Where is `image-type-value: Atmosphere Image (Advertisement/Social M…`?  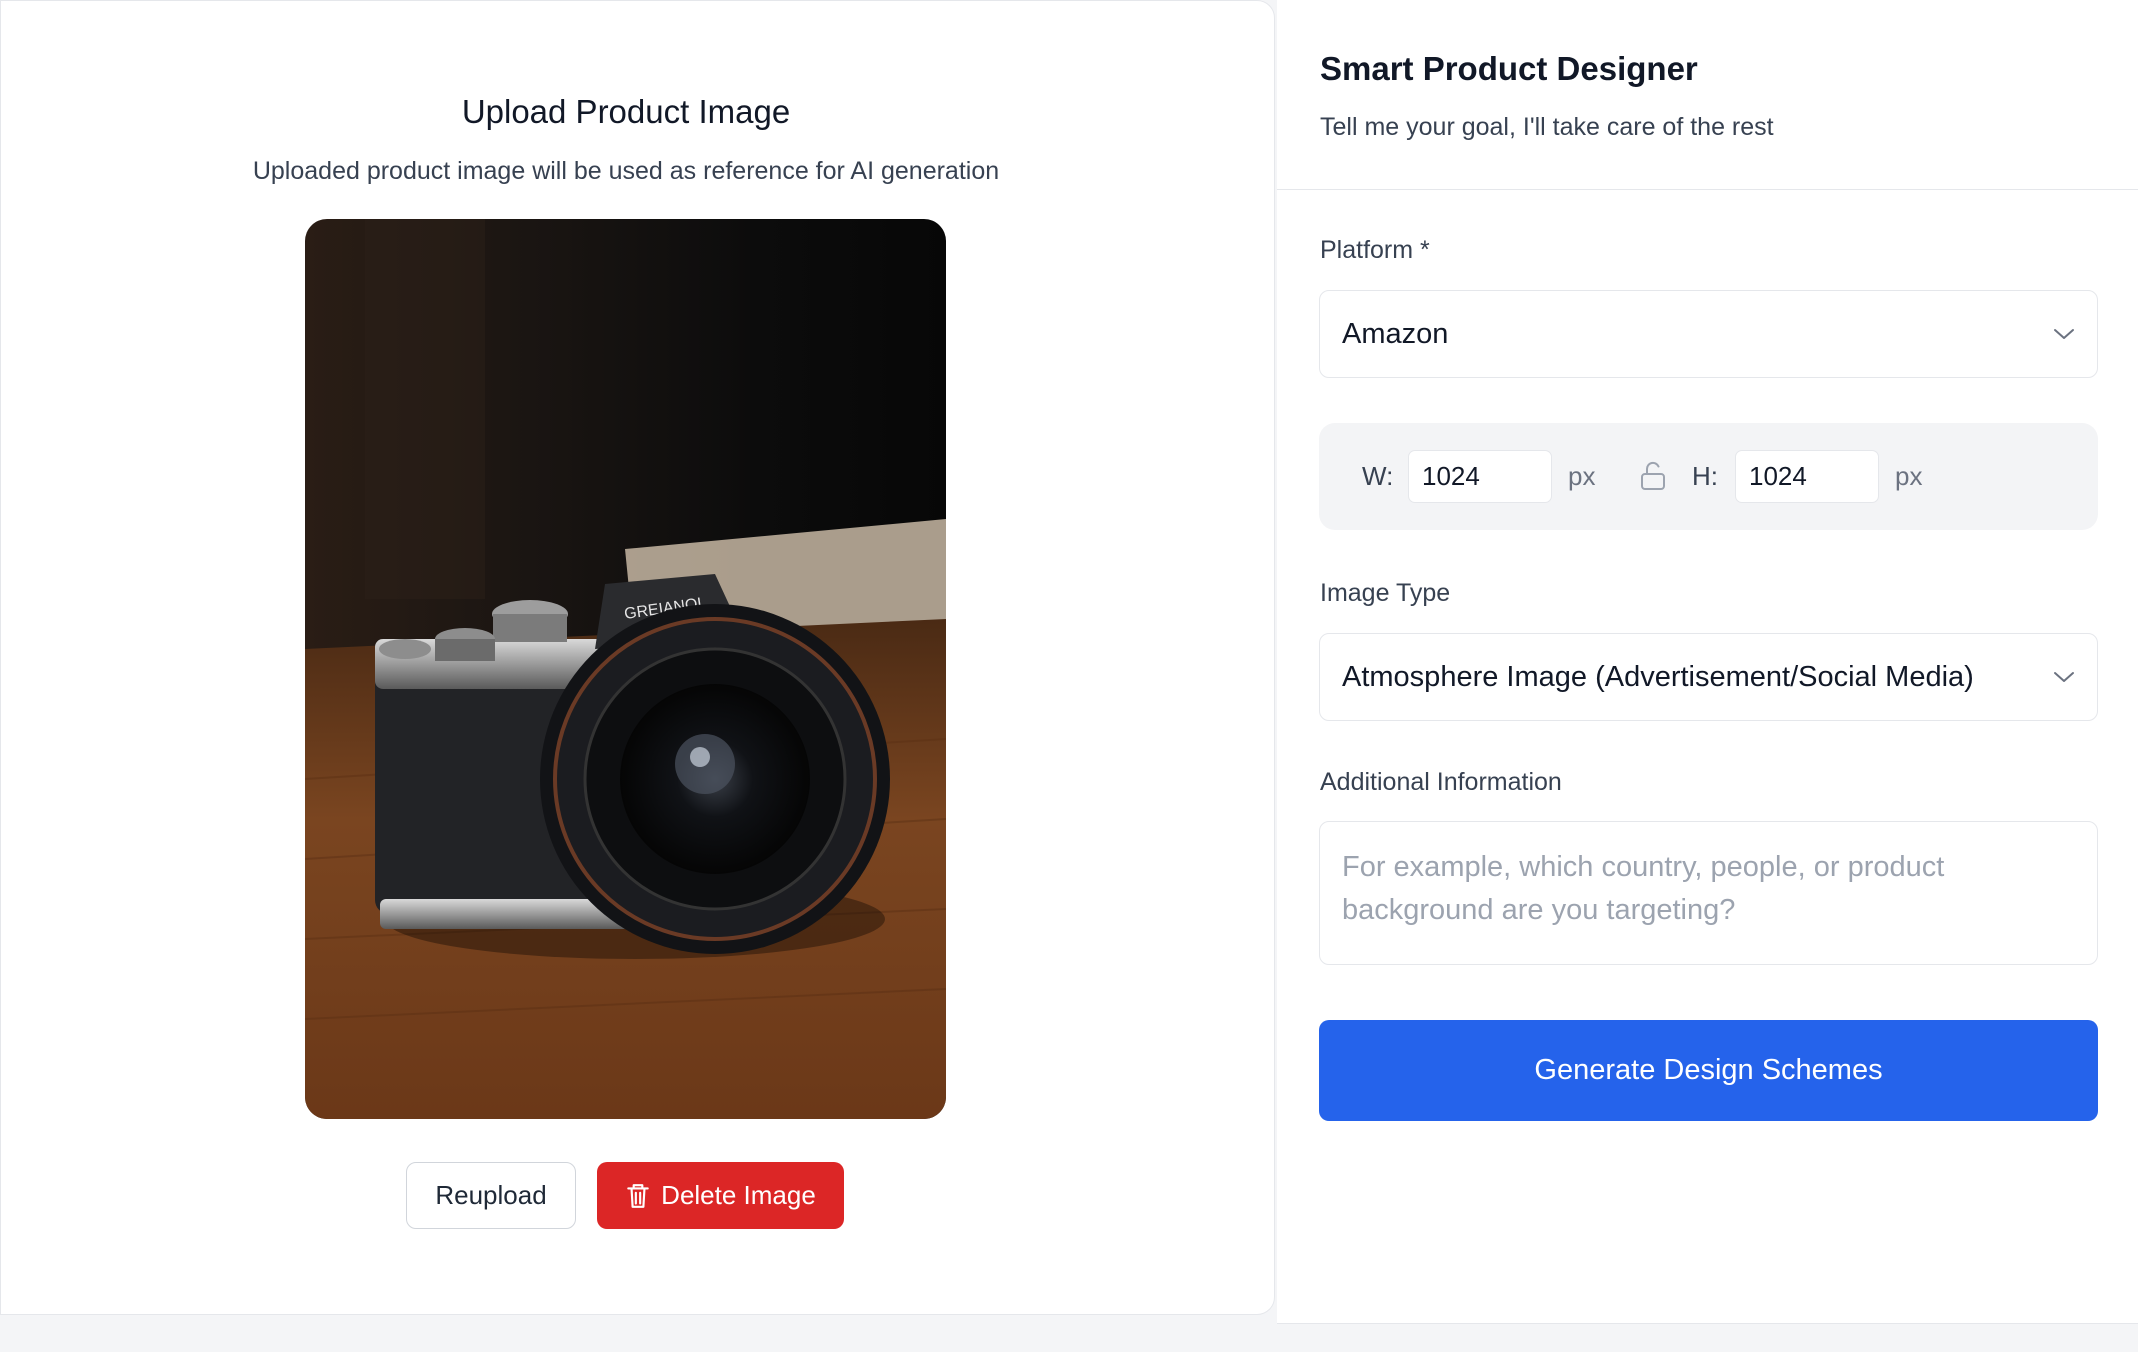
image-type-value: Atmosphere Image (Advertisement/Social M… is located at coordinates (1658, 676).